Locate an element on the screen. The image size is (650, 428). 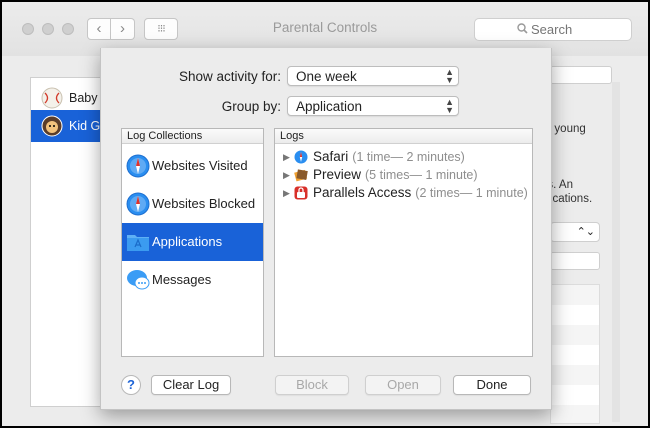
show-all-button: ⁝⁝⁝ is located at coordinates (161, 29).